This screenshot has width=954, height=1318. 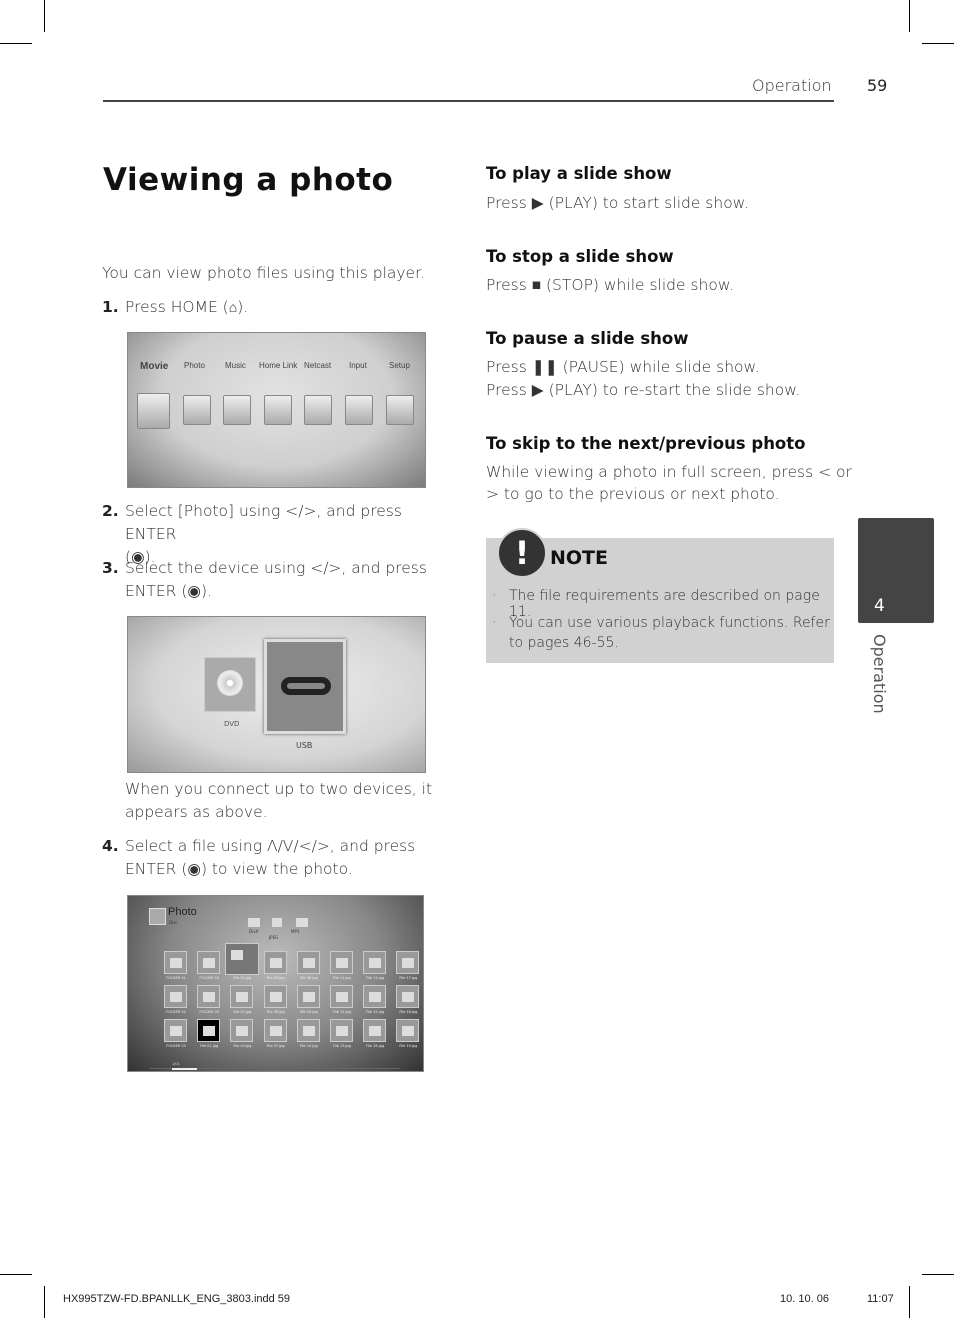 I want to click on chapter-number: 4, so click(x=879, y=606).